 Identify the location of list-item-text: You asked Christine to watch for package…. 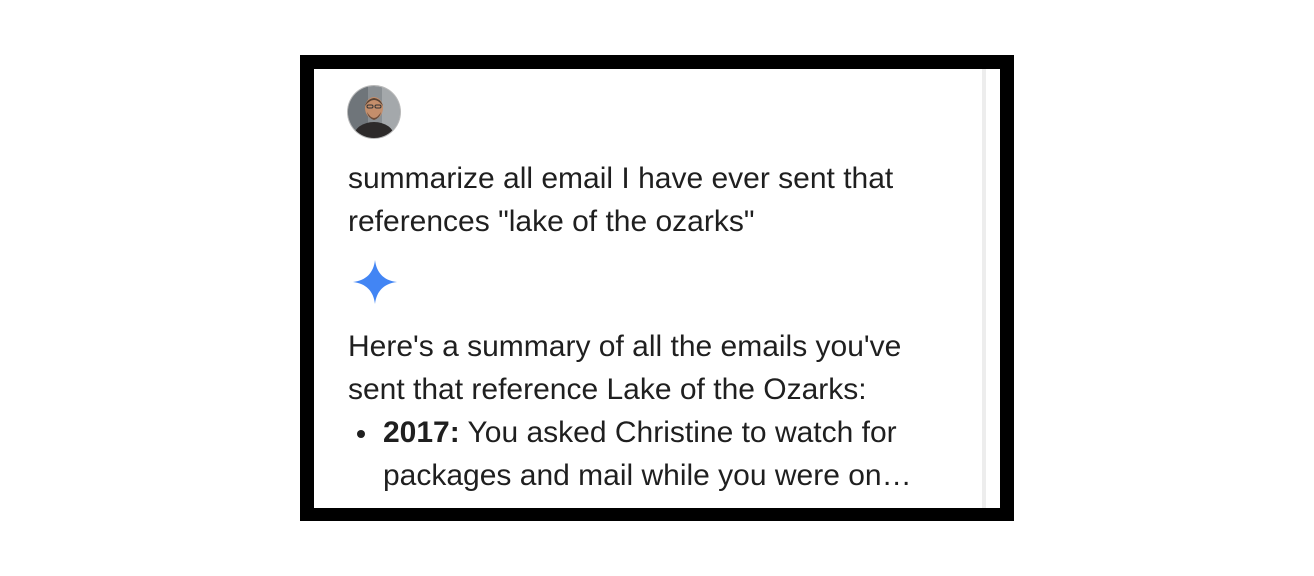
(647, 454).